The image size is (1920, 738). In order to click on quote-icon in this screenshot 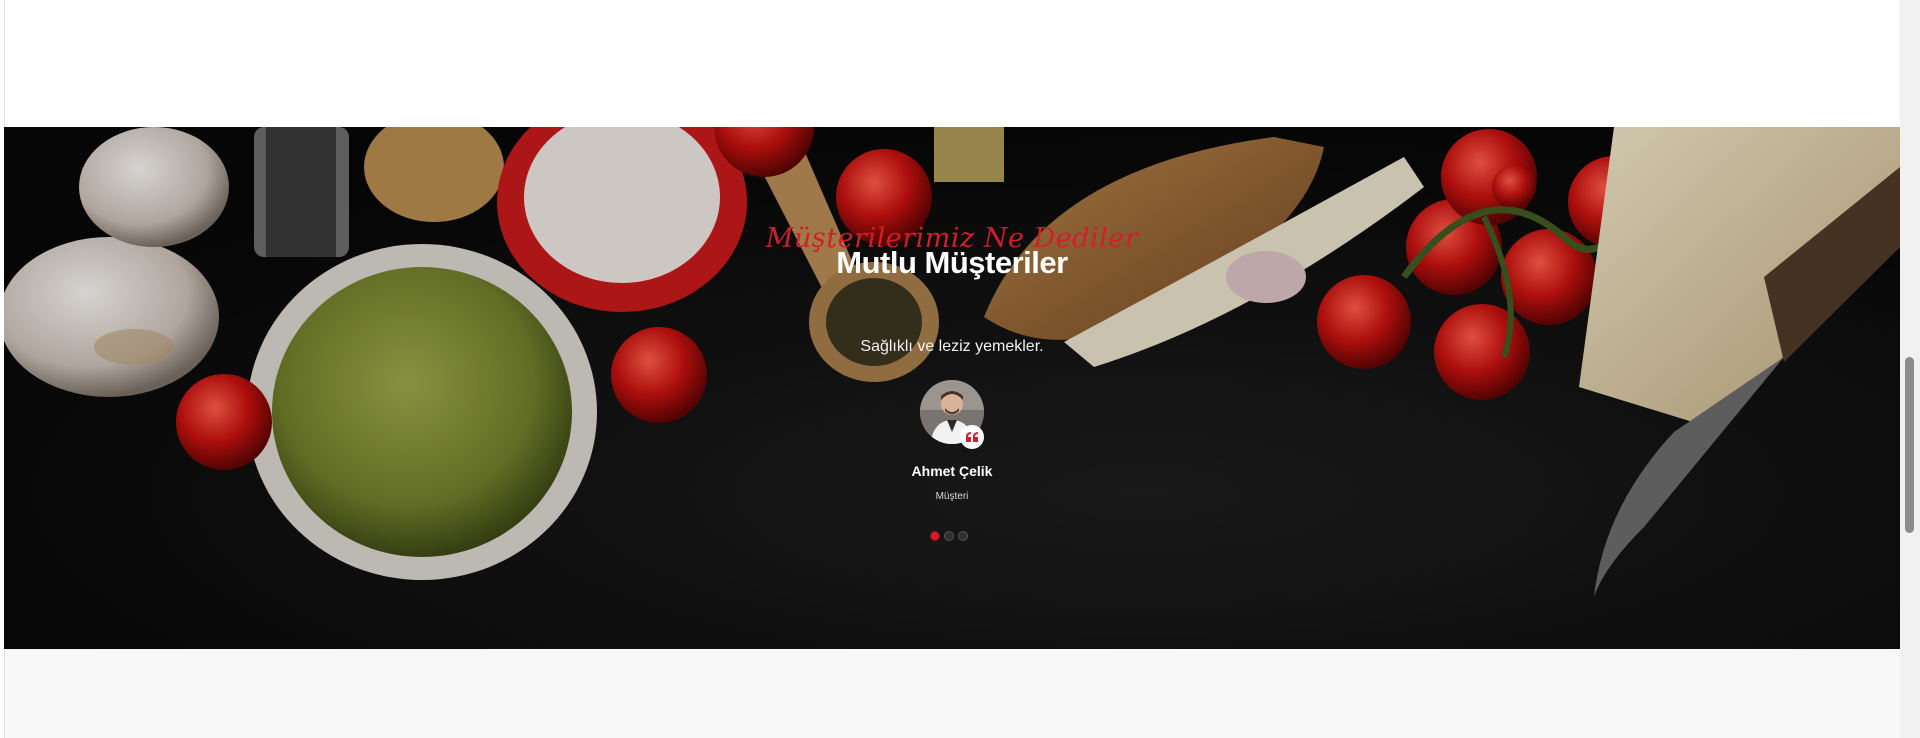, I will do `click(972, 437)`.